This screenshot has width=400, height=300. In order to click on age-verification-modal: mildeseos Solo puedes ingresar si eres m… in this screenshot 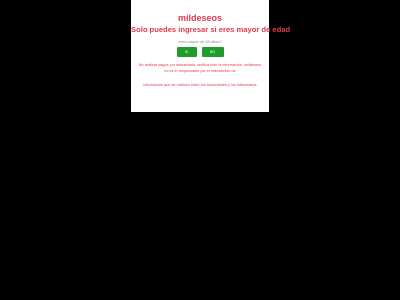, I will do `click(211, 56)`.